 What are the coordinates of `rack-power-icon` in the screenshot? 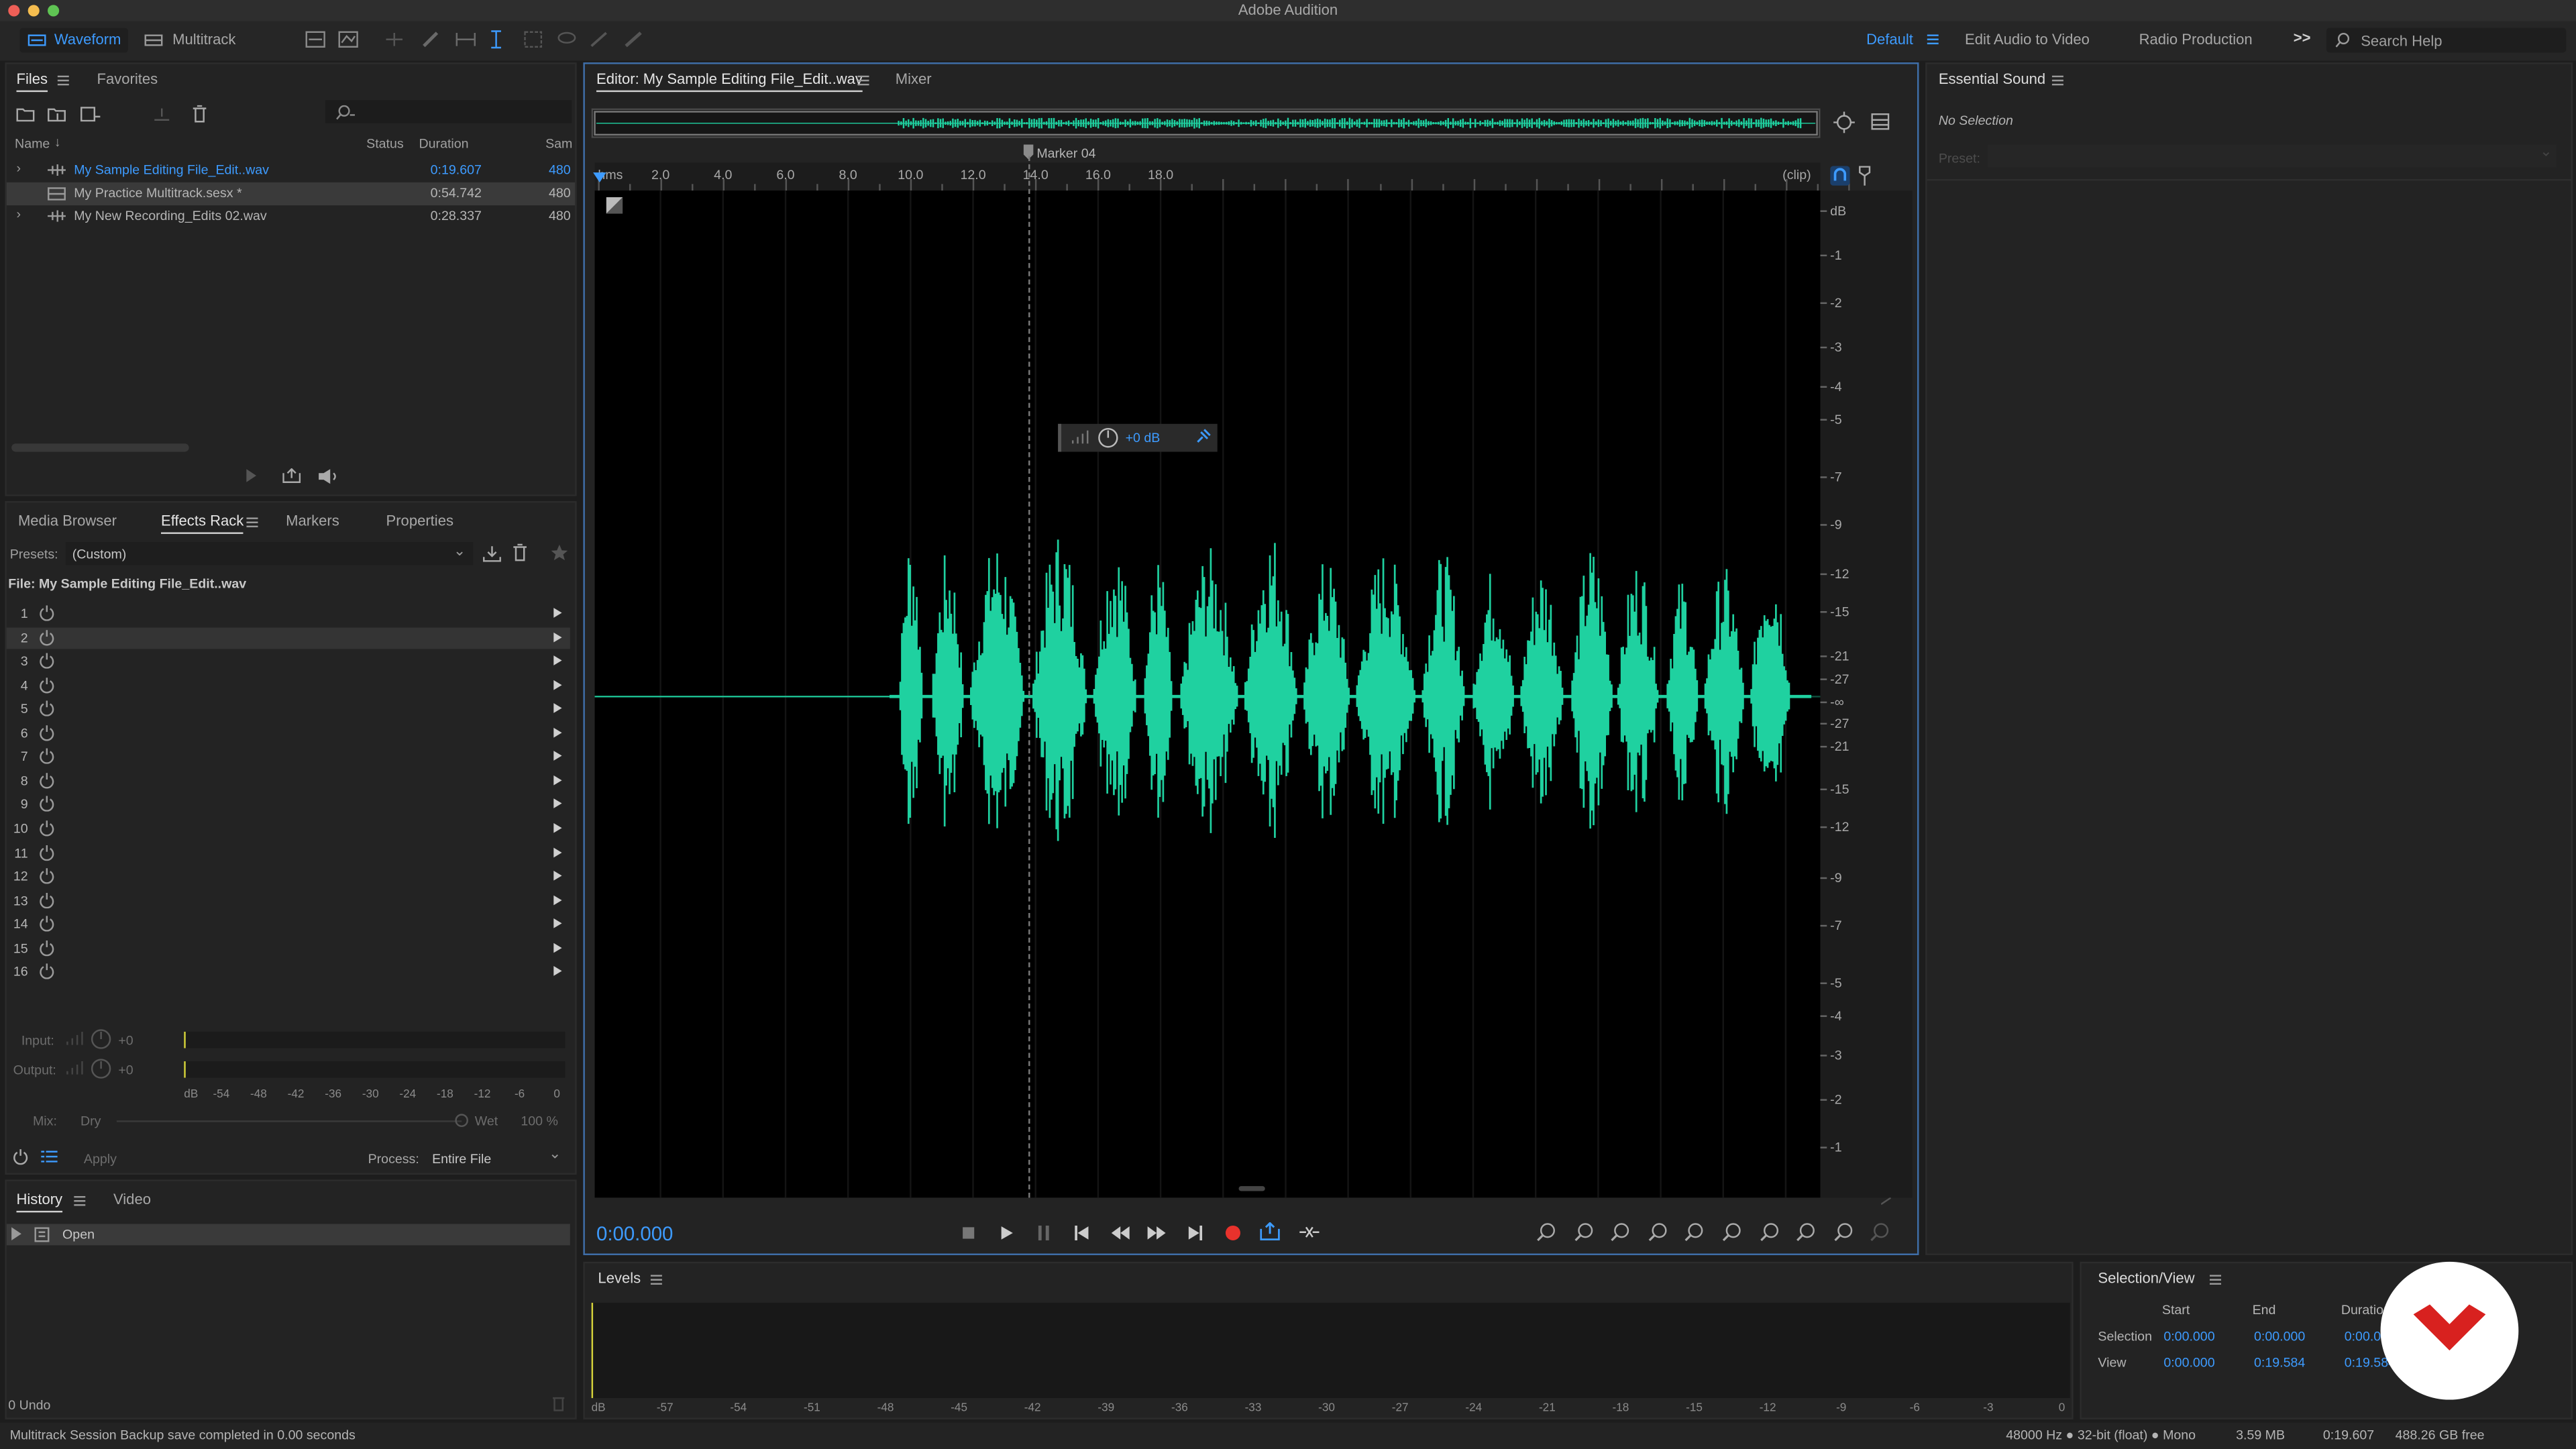 It's located at (20, 1156).